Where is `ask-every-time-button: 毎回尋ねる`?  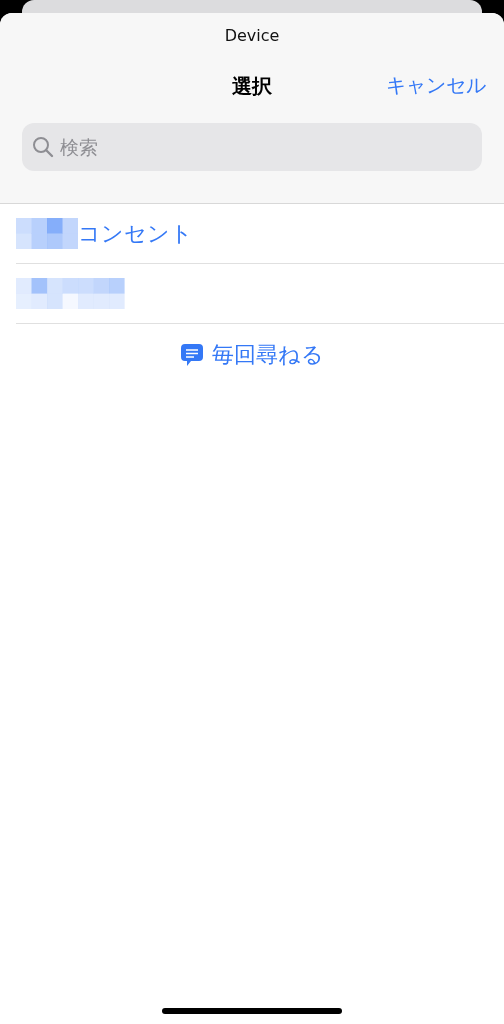 ask-every-time-button: 毎回尋ねる is located at coordinates (252, 355).